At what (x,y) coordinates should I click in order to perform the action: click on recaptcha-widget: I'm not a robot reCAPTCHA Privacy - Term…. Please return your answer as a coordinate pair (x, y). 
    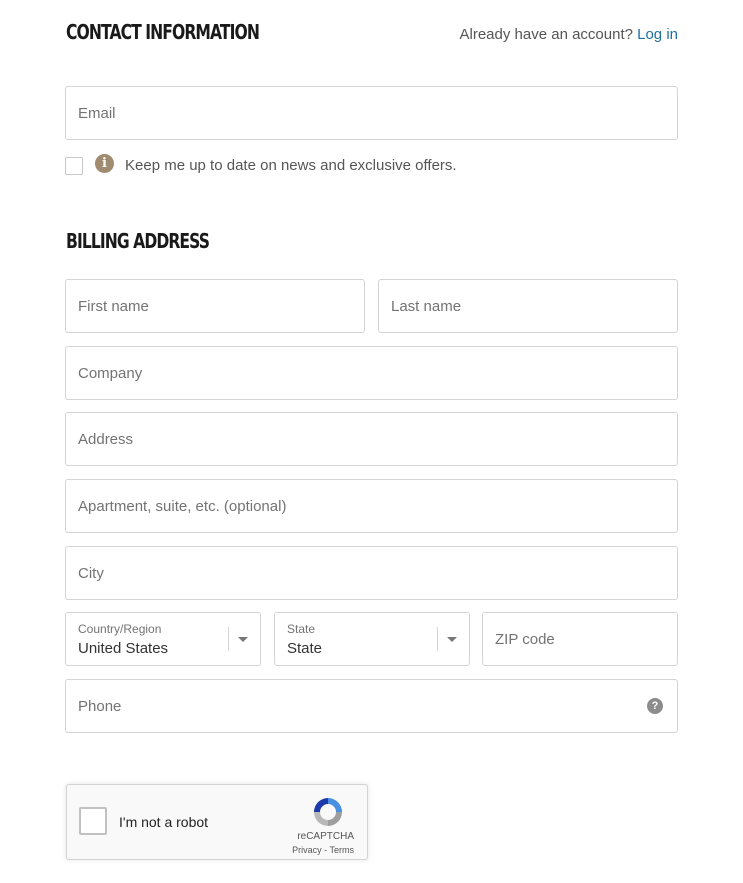
    Looking at the image, I should click on (217, 822).